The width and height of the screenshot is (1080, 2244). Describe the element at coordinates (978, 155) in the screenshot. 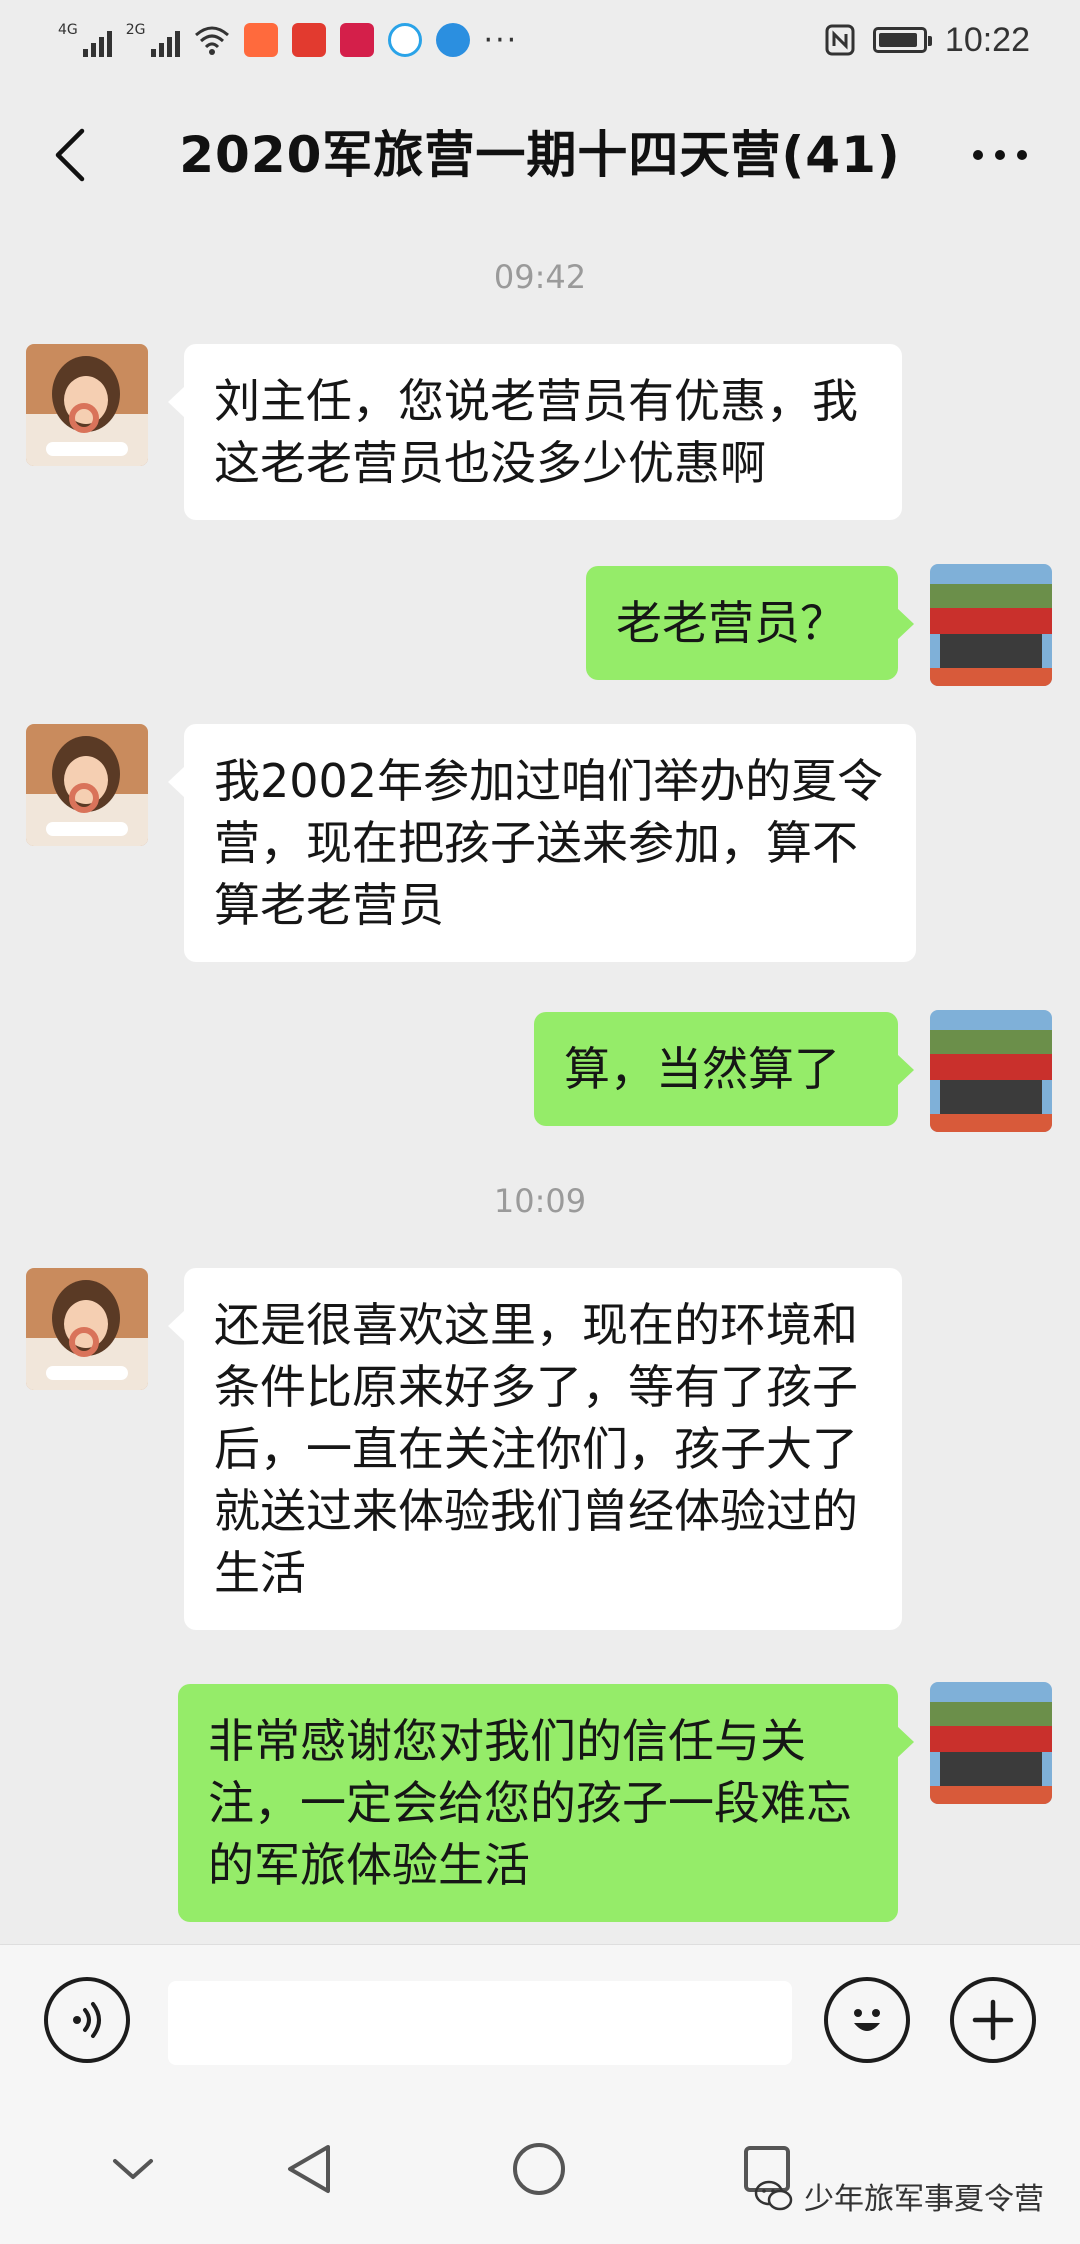

I see `more-dots-icon` at that location.